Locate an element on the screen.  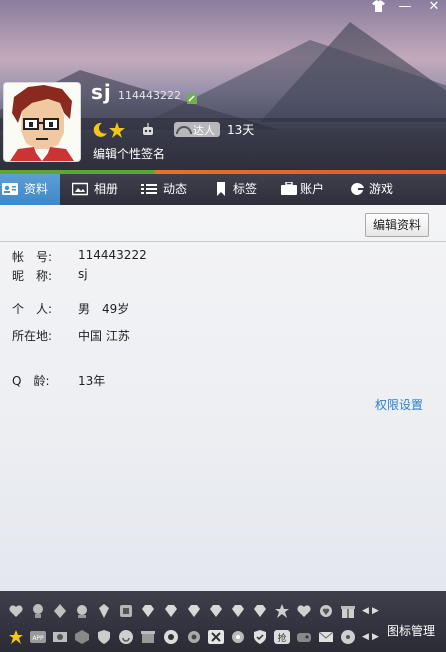
icon-row-2: APP 抢 ◀ ▶ is located at coordinates (223, 640).